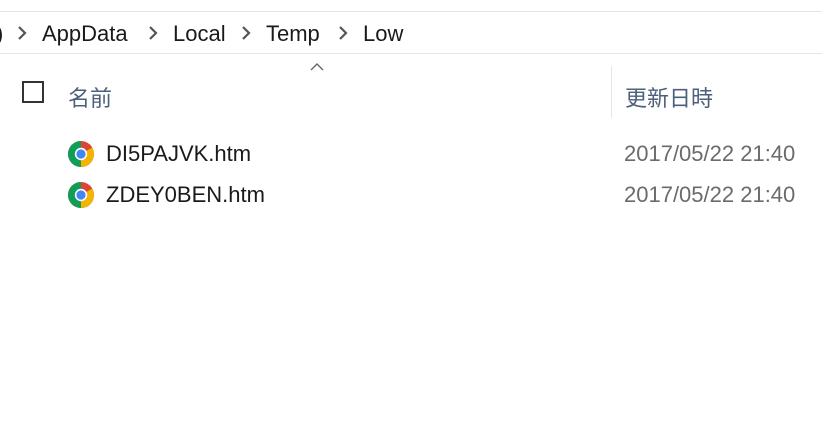 This screenshot has height=443, width=822. What do you see at coordinates (411, 53) in the screenshot?
I see `header-divider` at bounding box center [411, 53].